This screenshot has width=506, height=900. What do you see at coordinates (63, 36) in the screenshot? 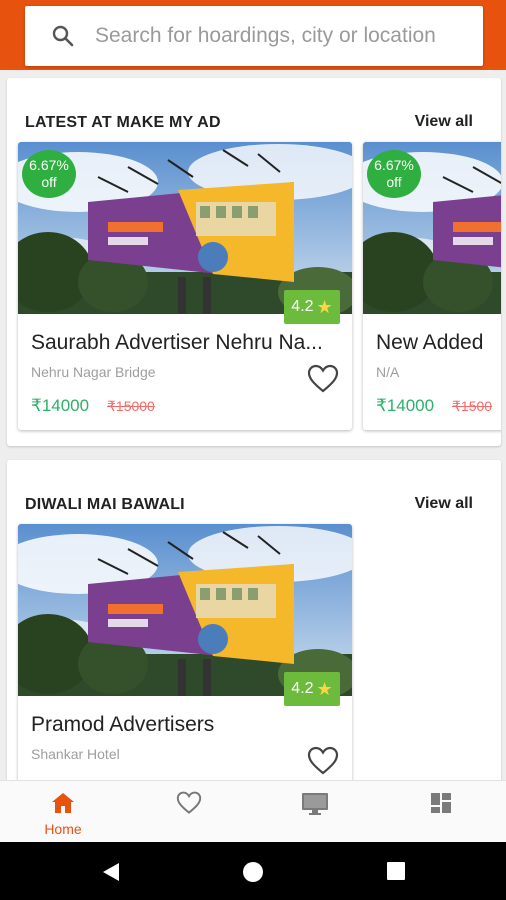
I see `search-icon` at bounding box center [63, 36].